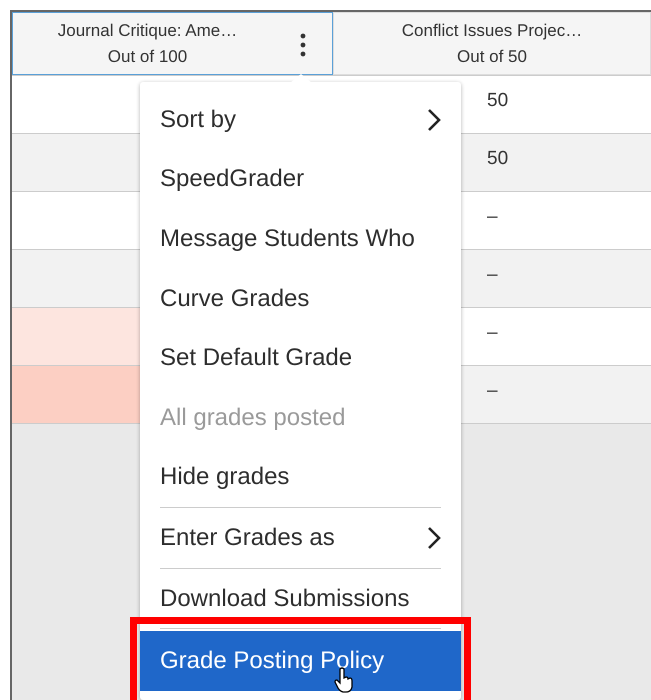  I want to click on column-header: Conflict Issues Projec… Out of 50, so click(492, 43).